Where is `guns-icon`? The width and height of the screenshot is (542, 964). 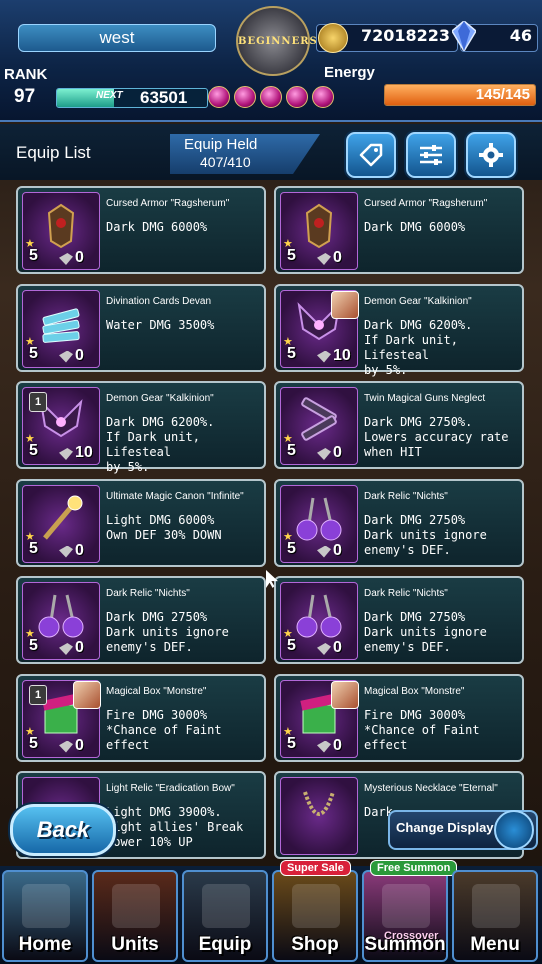
guns-icon is located at coordinates (319, 419).